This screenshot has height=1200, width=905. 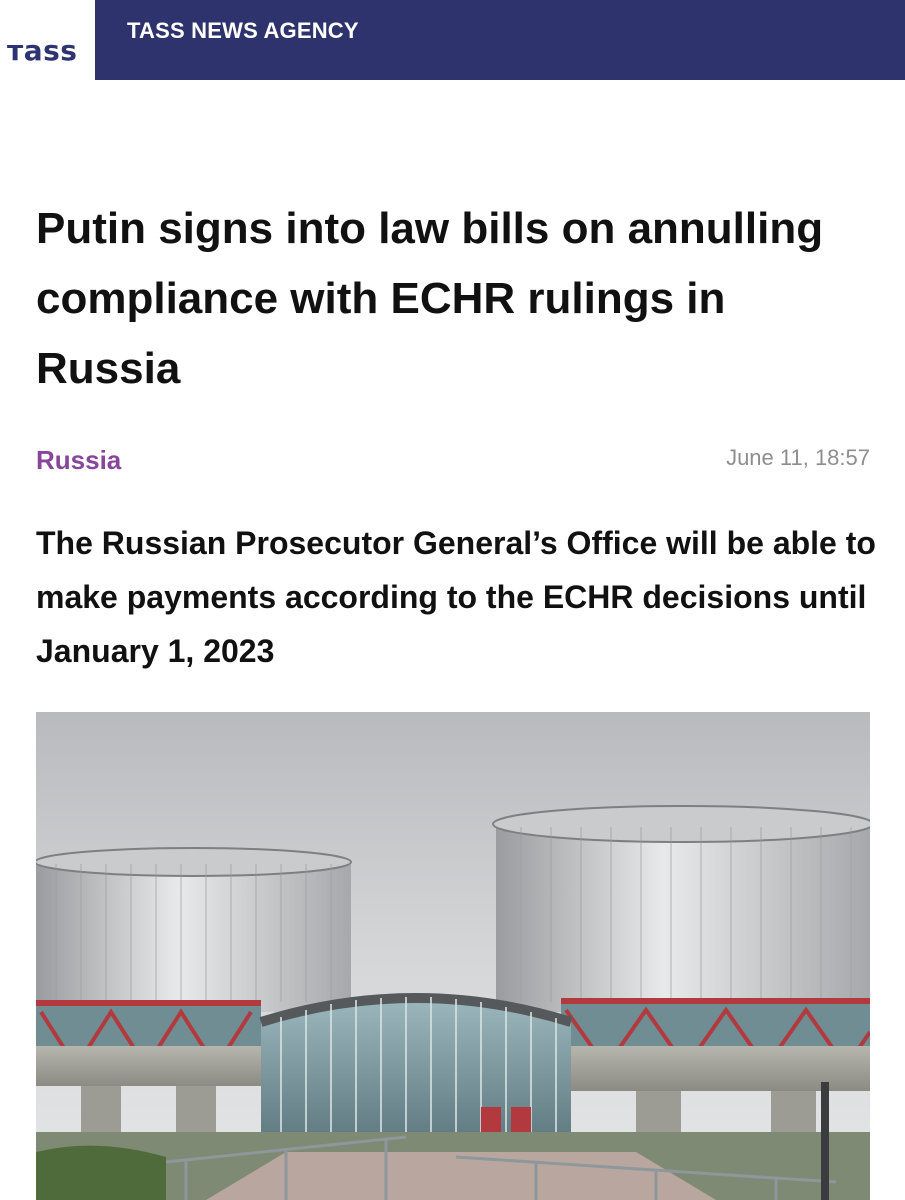 What do you see at coordinates (500, 40) in the screenshot?
I see `brand-band: TASS NEWS AGENCY` at bounding box center [500, 40].